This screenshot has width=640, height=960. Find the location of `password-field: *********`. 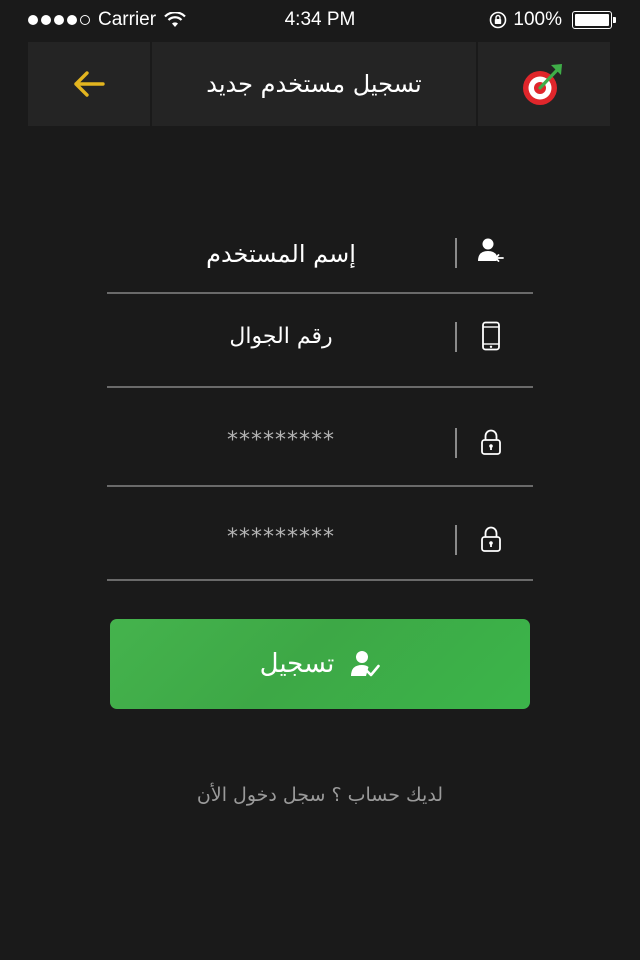

password-field: ********* is located at coordinates (320, 437).